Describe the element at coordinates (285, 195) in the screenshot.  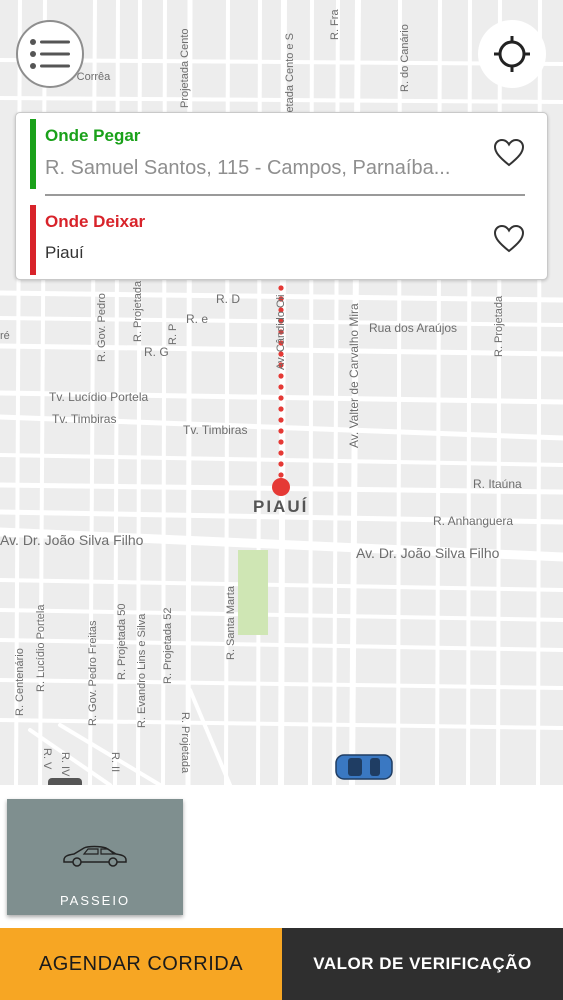
I see `card-divider` at that location.